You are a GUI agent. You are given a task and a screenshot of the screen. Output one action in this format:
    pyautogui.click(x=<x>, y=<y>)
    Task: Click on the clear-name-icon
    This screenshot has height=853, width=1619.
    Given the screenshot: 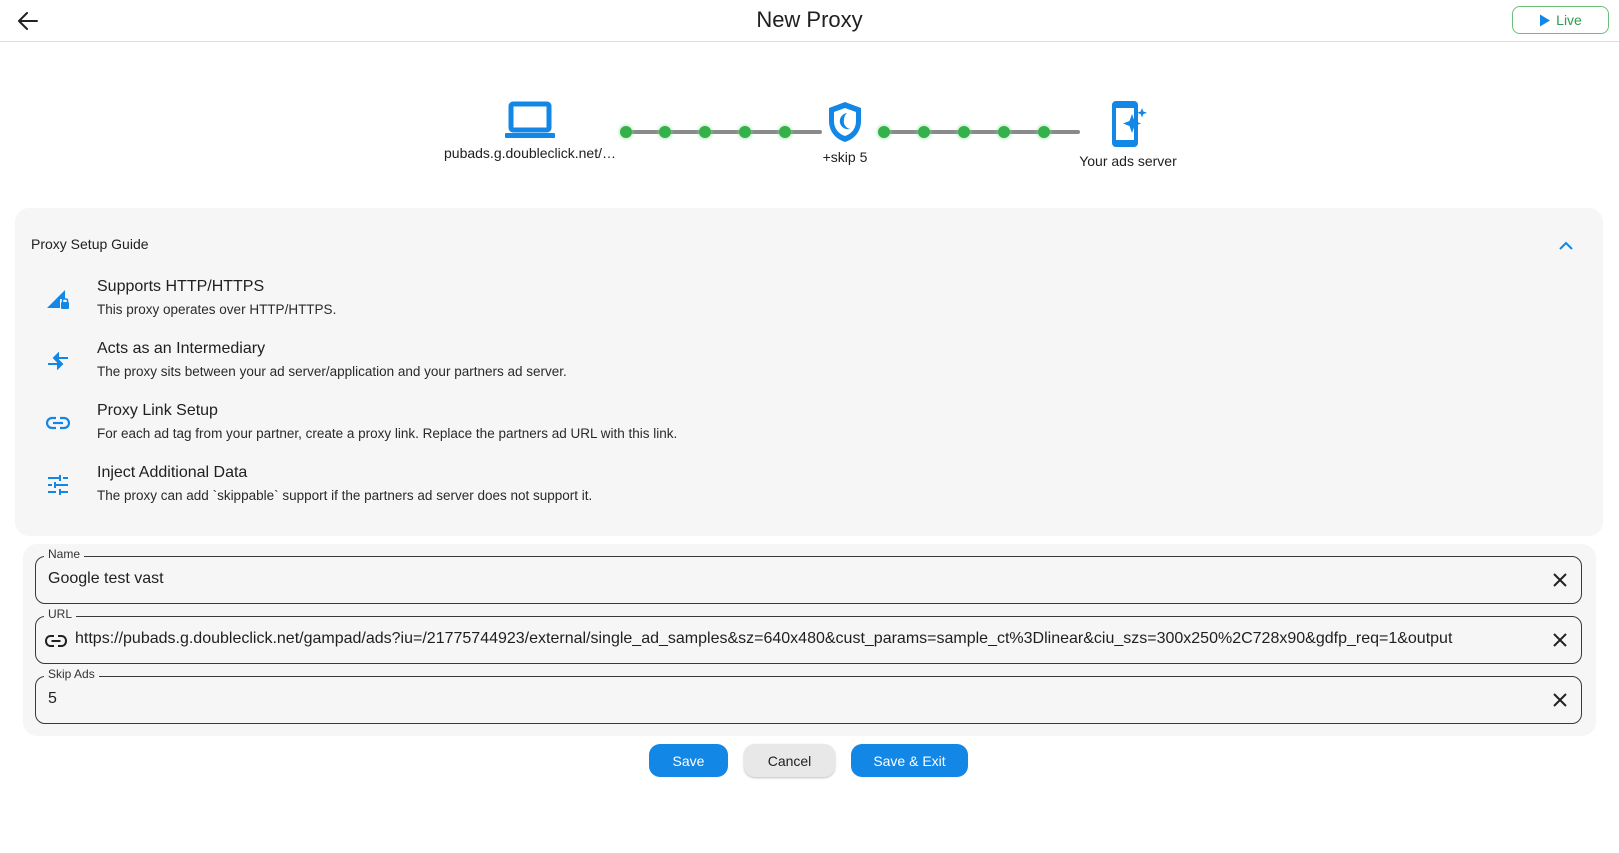 What is the action you would take?
    pyautogui.click(x=1560, y=580)
    